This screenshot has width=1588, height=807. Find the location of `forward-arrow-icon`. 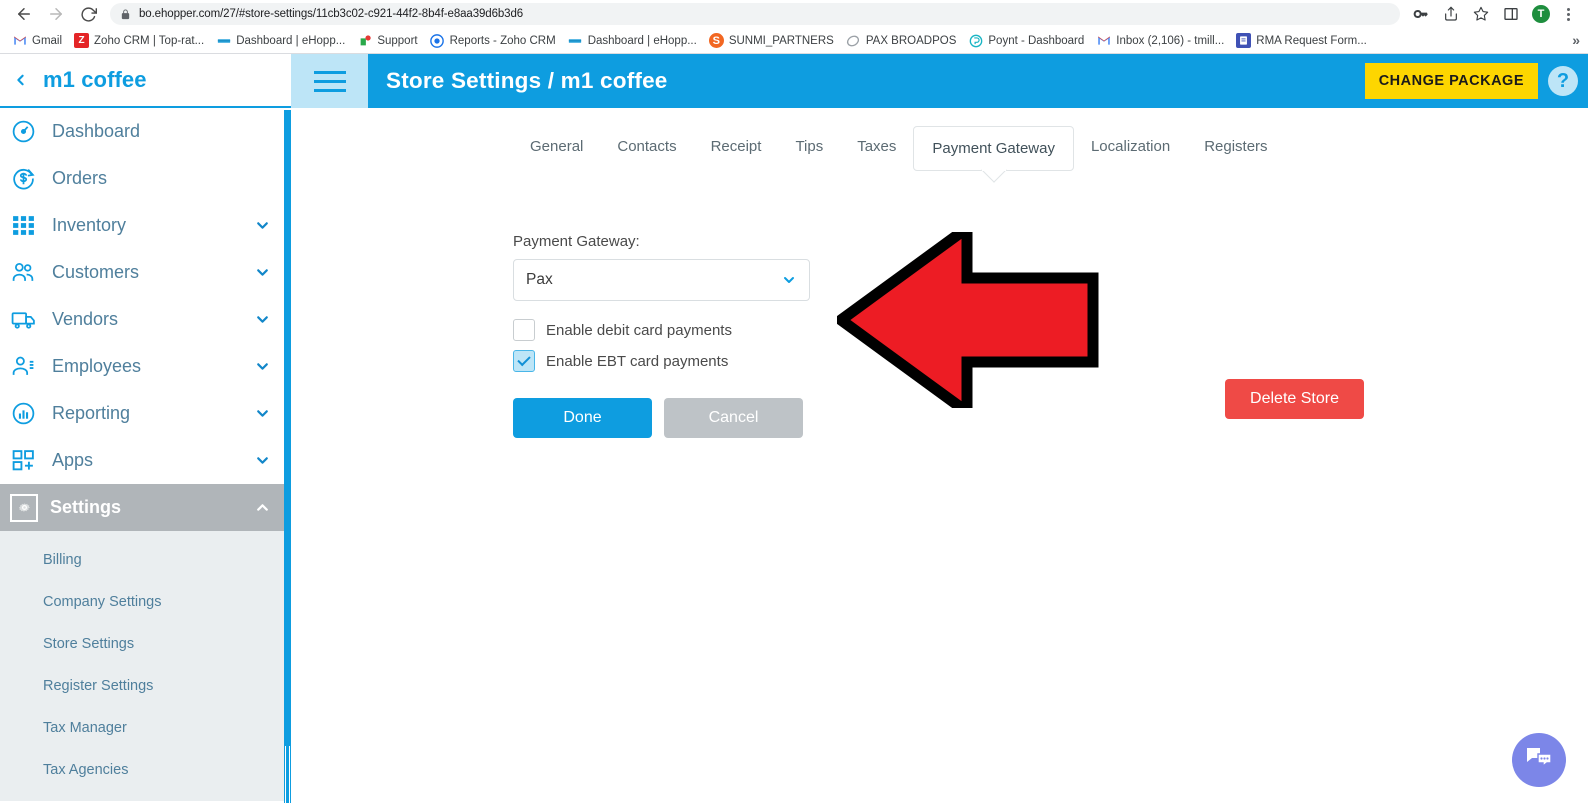

forward-arrow-icon is located at coordinates (56, 14).